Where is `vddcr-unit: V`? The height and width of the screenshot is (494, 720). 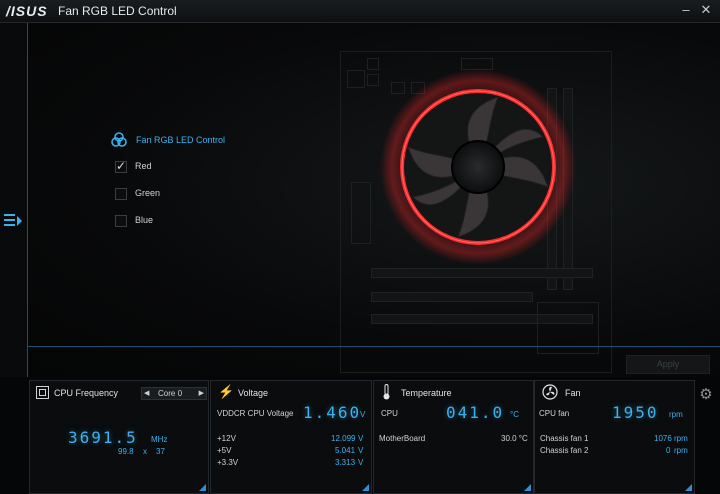
vddcr-unit: V is located at coordinates (363, 414).